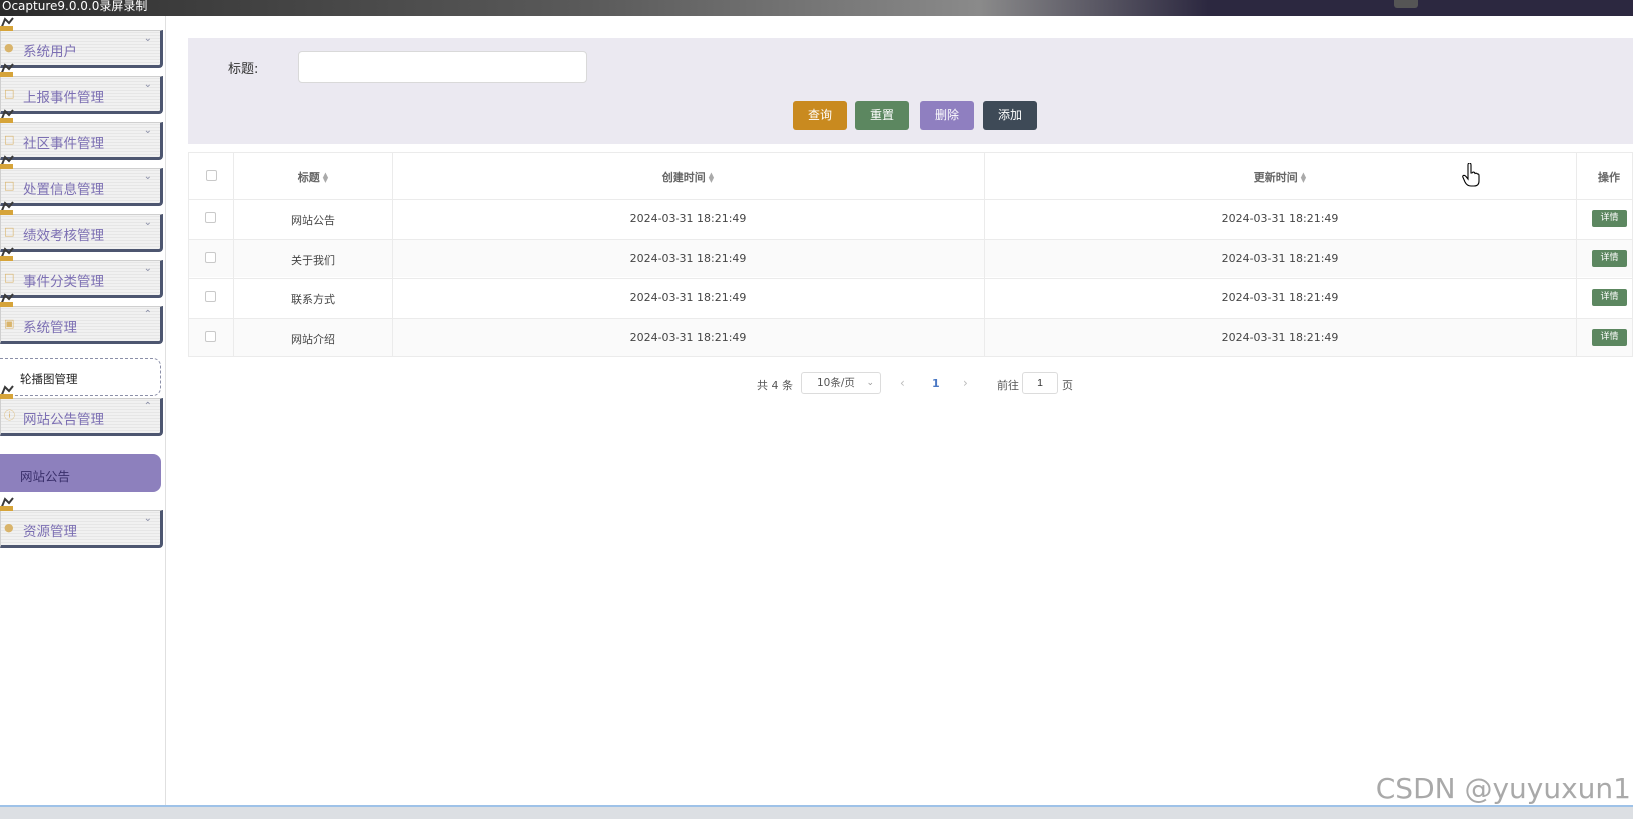 This screenshot has height=819, width=1633. What do you see at coordinates (1471, 175) in the screenshot?
I see `hand-cursor-icon` at bounding box center [1471, 175].